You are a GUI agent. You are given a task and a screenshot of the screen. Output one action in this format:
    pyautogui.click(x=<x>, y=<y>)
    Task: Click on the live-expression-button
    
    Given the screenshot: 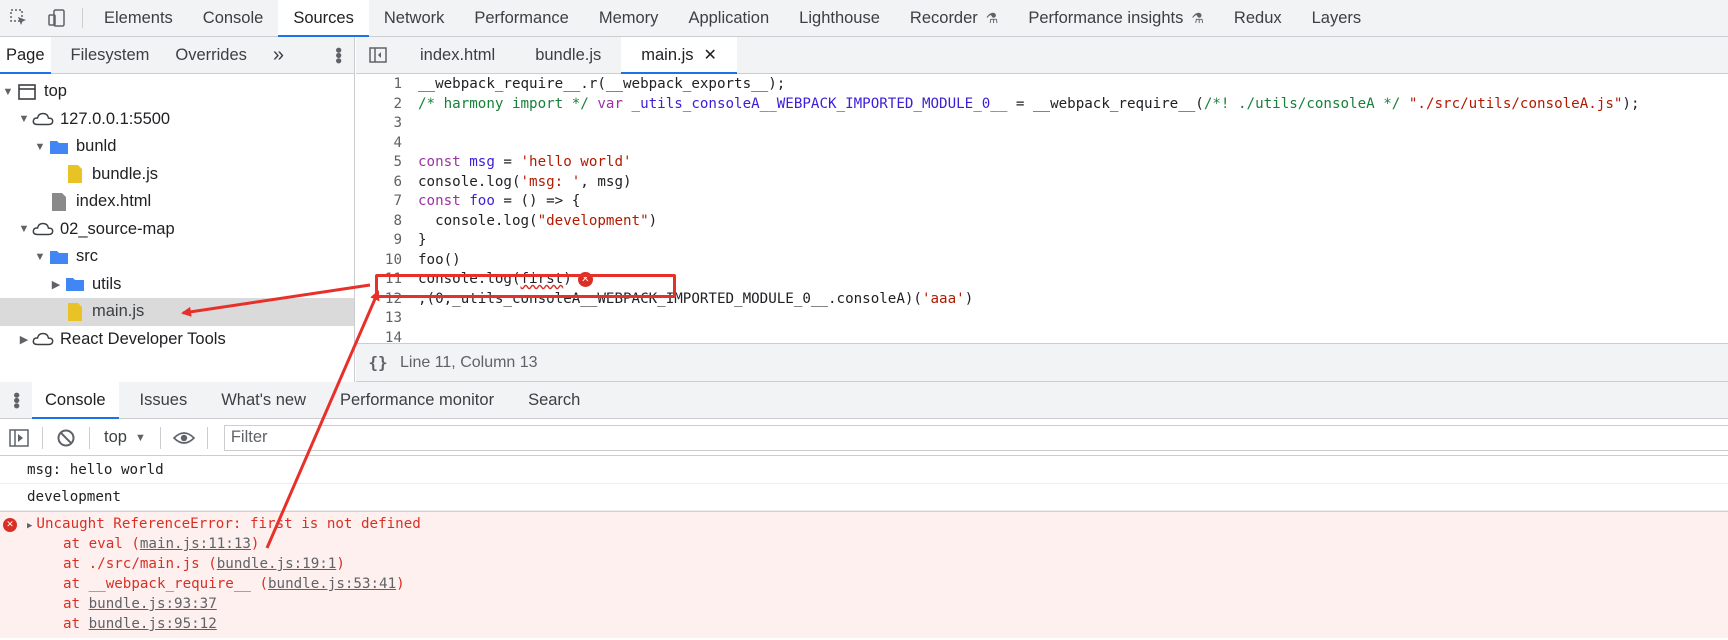 What is the action you would take?
    pyautogui.click(x=184, y=438)
    